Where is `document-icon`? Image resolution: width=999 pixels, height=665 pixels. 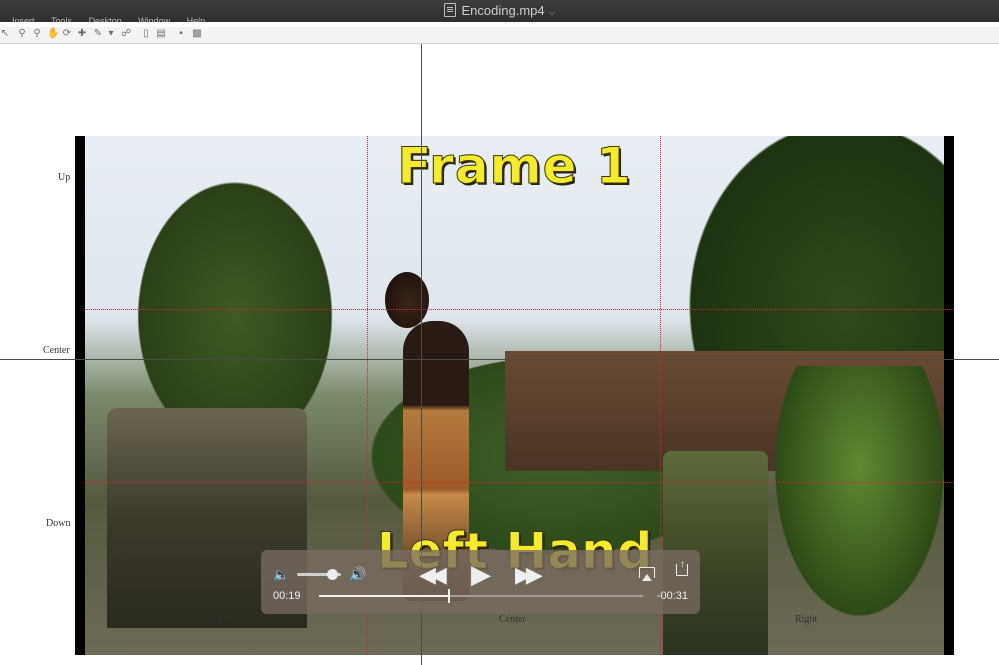
document-icon is located at coordinates (449, 10).